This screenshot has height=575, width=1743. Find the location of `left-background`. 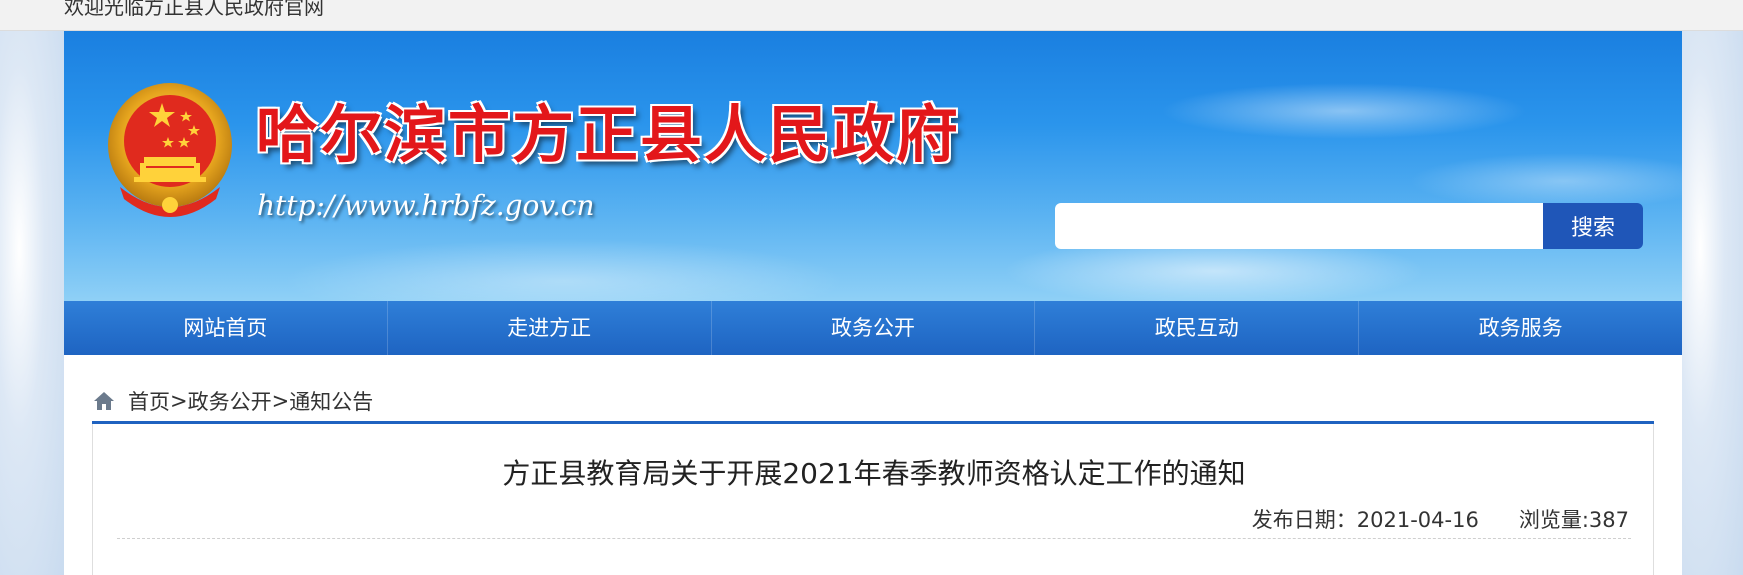

left-background is located at coordinates (32, 303).